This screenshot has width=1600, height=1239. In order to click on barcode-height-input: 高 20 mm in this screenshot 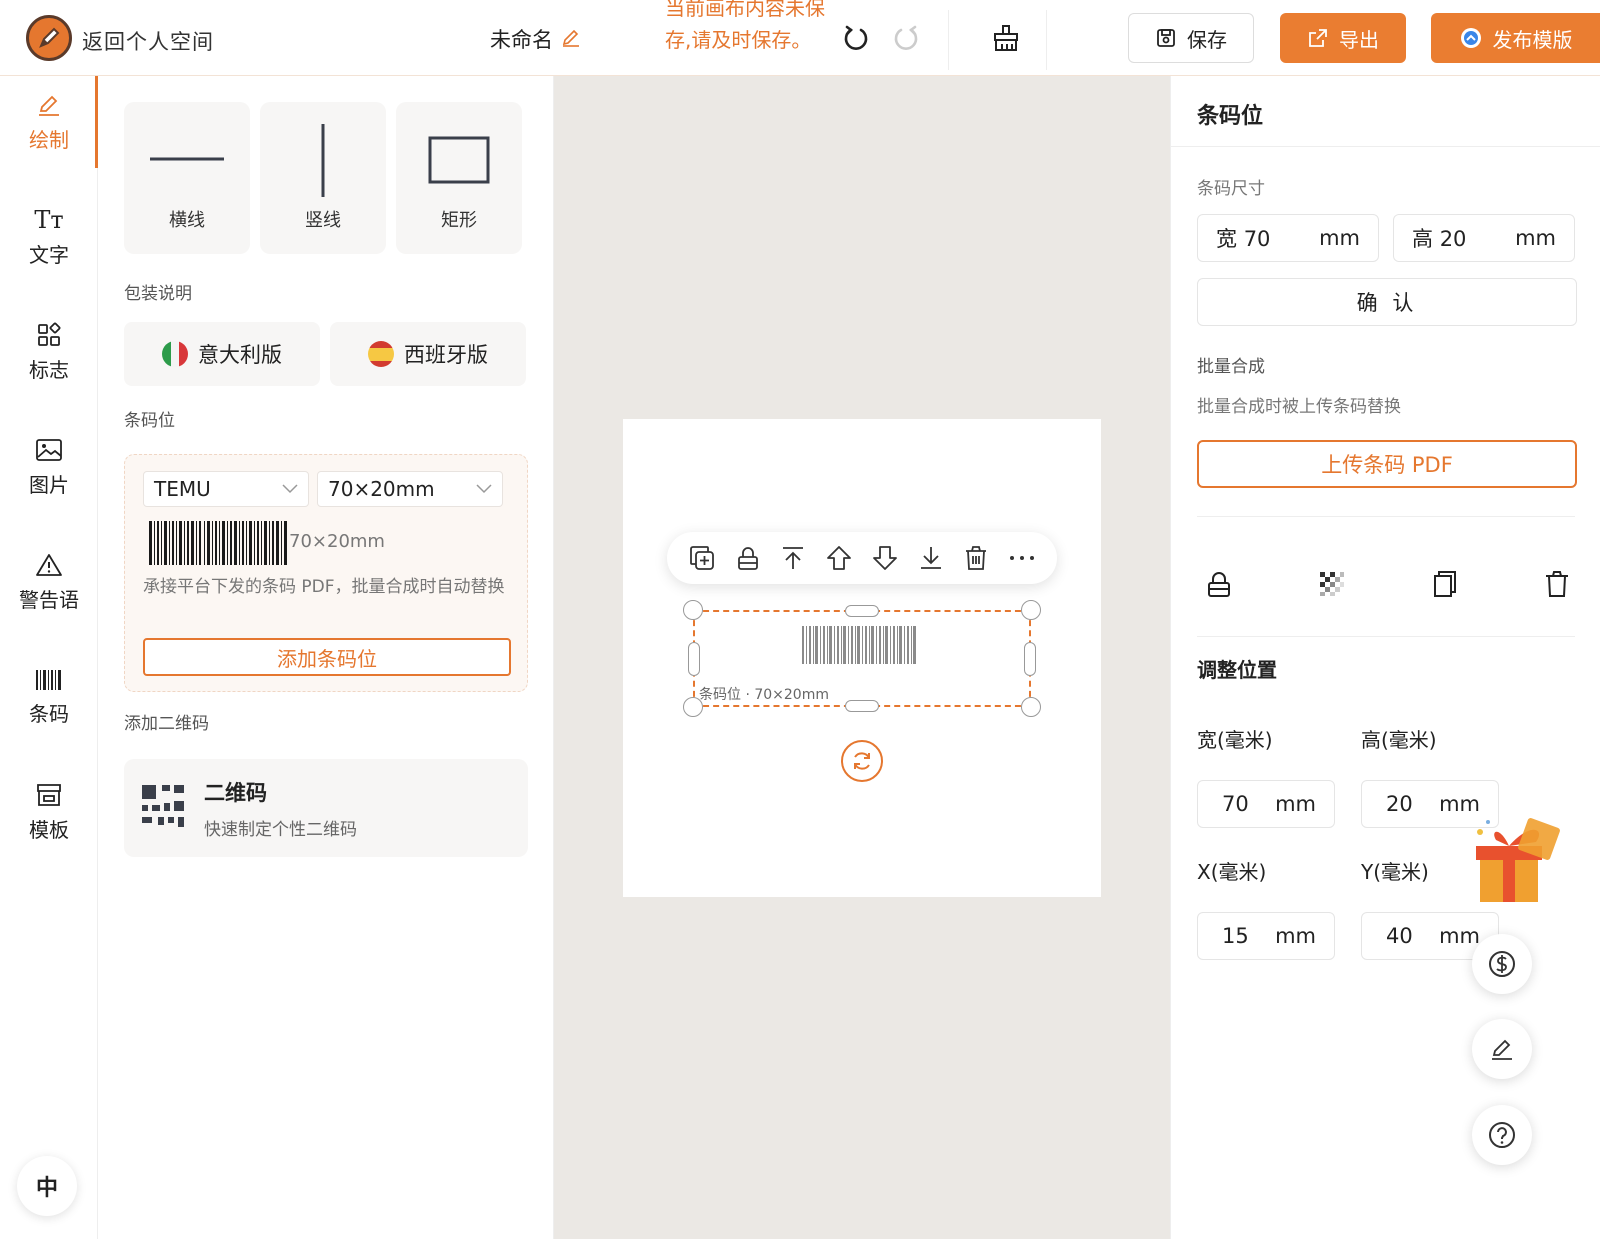, I will do `click(1484, 238)`.